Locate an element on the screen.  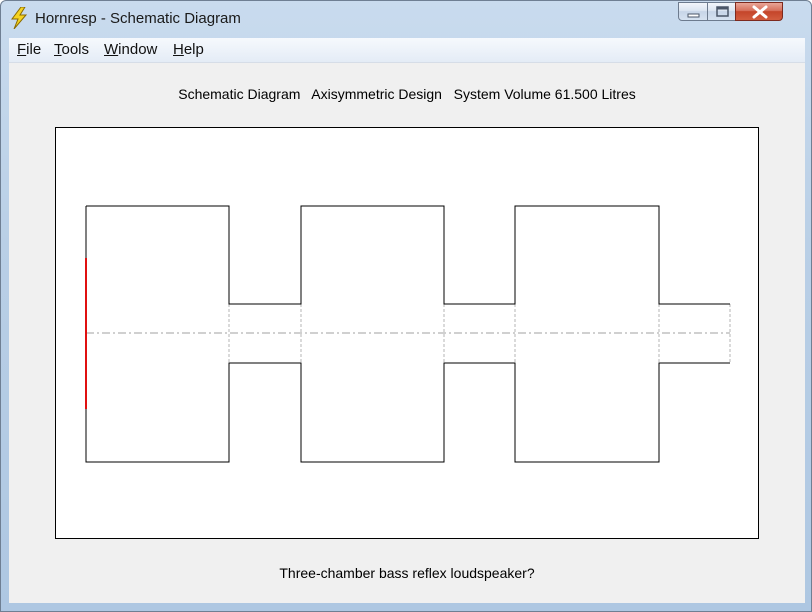
menu-help: Help is located at coordinates (188, 49).